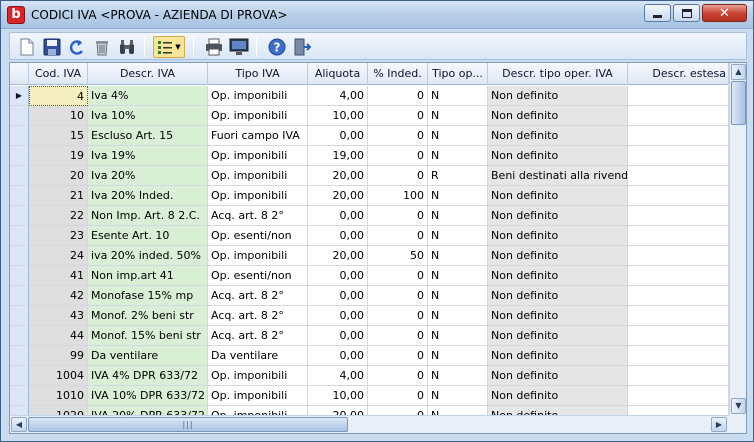 This screenshot has height=442, width=754. What do you see at coordinates (58, 316) in the screenshot?
I see `cell-cod-iva: 43` at bounding box center [58, 316].